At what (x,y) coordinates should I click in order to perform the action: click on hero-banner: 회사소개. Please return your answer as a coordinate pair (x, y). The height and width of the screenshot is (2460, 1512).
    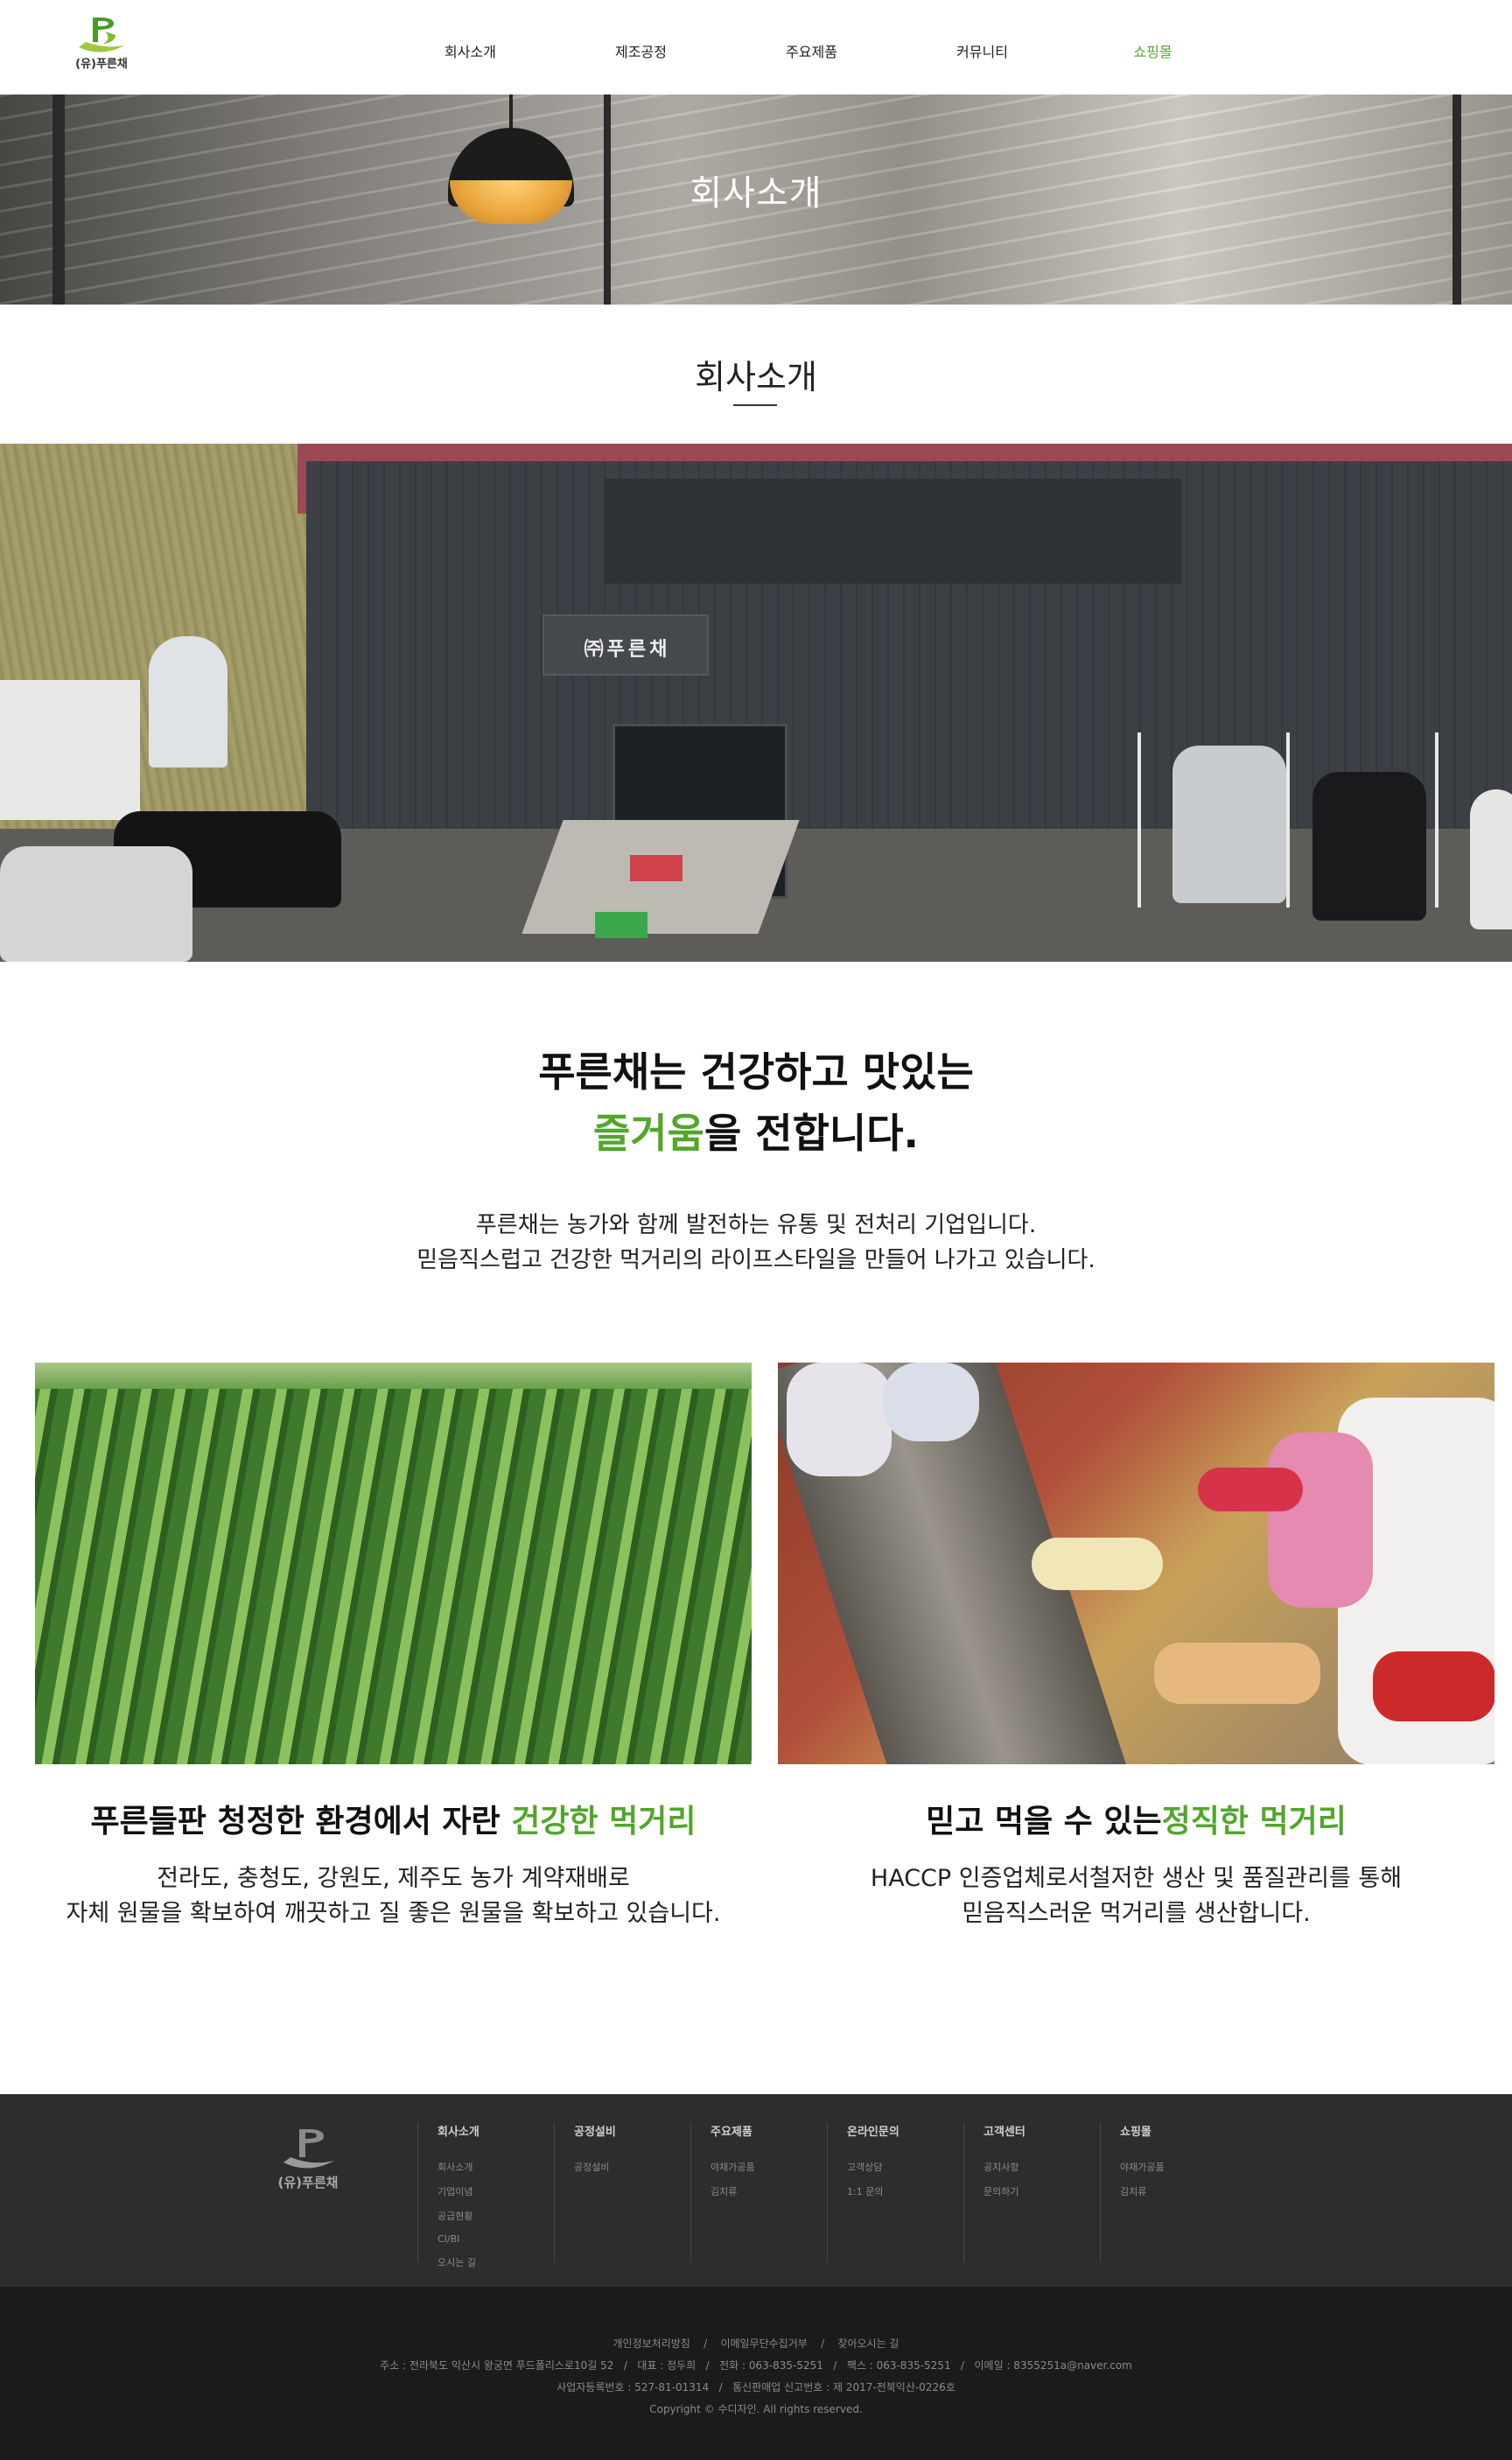
    Looking at the image, I should click on (756, 200).